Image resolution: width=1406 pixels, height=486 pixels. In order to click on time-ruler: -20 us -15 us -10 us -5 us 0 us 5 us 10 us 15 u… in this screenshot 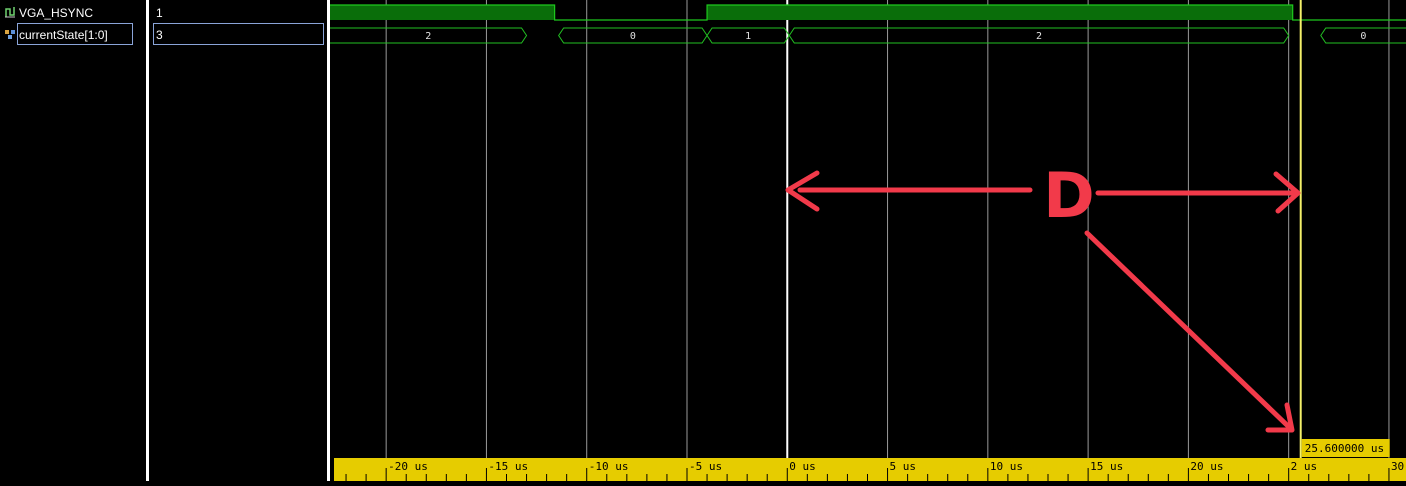, I will do `click(870, 469)`.